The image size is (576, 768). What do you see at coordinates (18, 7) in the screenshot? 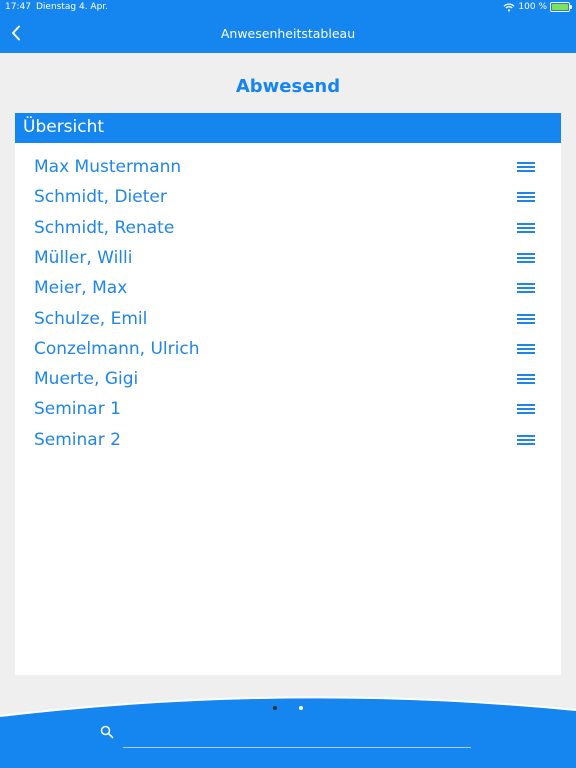
I see `status-time: 17:47` at bounding box center [18, 7].